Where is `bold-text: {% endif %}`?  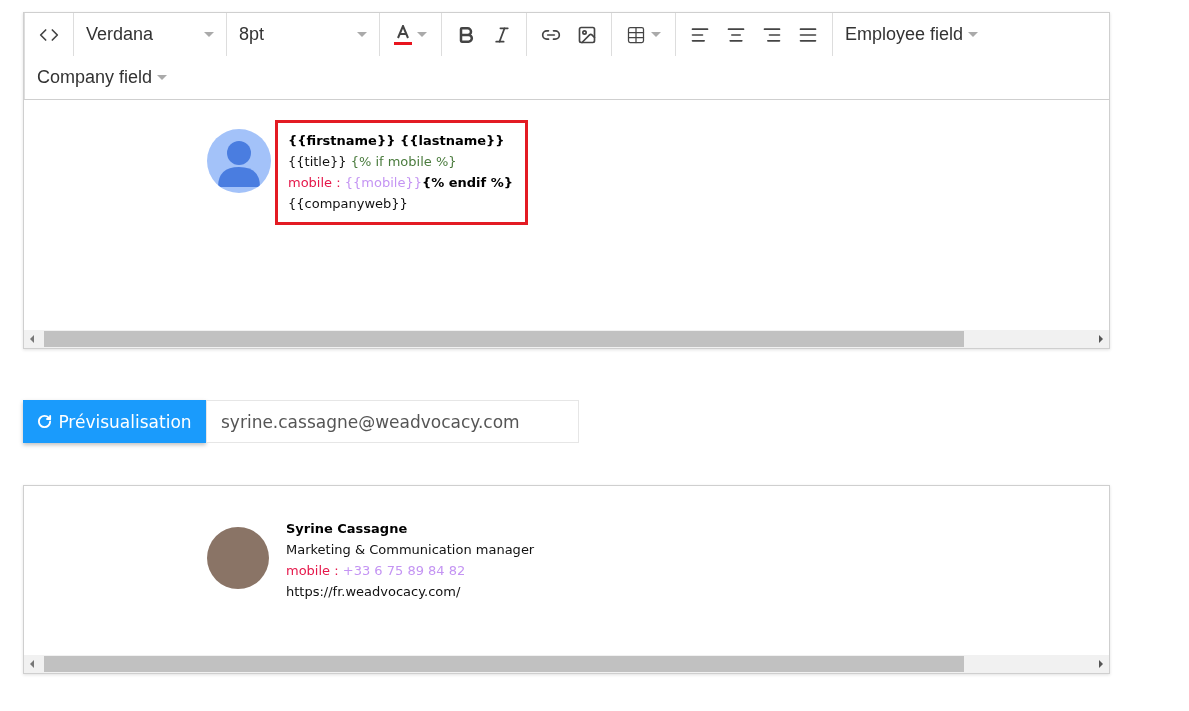
bold-text: {% endif %} is located at coordinates (467, 183).